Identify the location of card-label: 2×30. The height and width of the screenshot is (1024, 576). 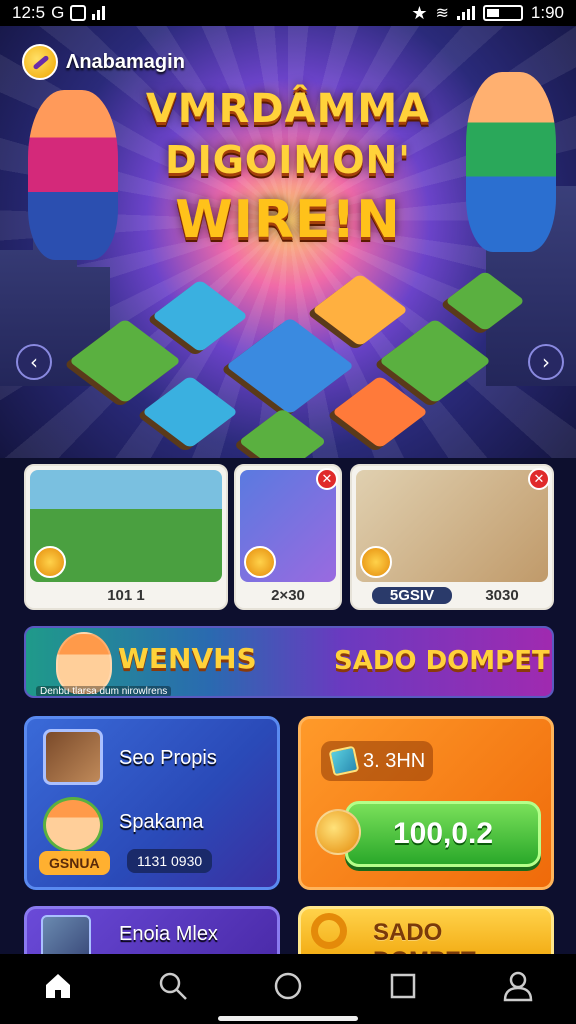
(288, 595).